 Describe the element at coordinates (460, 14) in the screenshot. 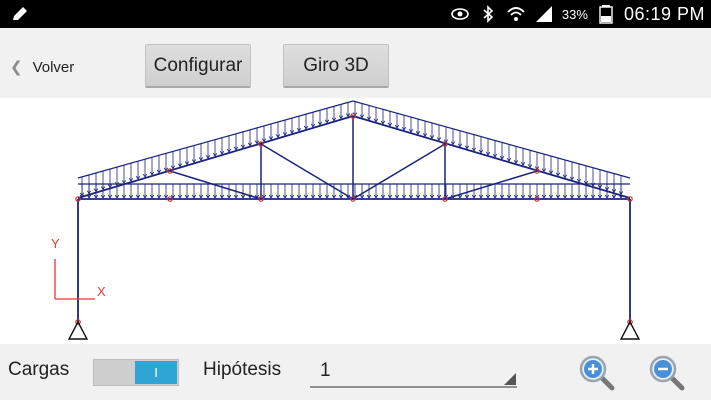

I see `eye-icon` at that location.